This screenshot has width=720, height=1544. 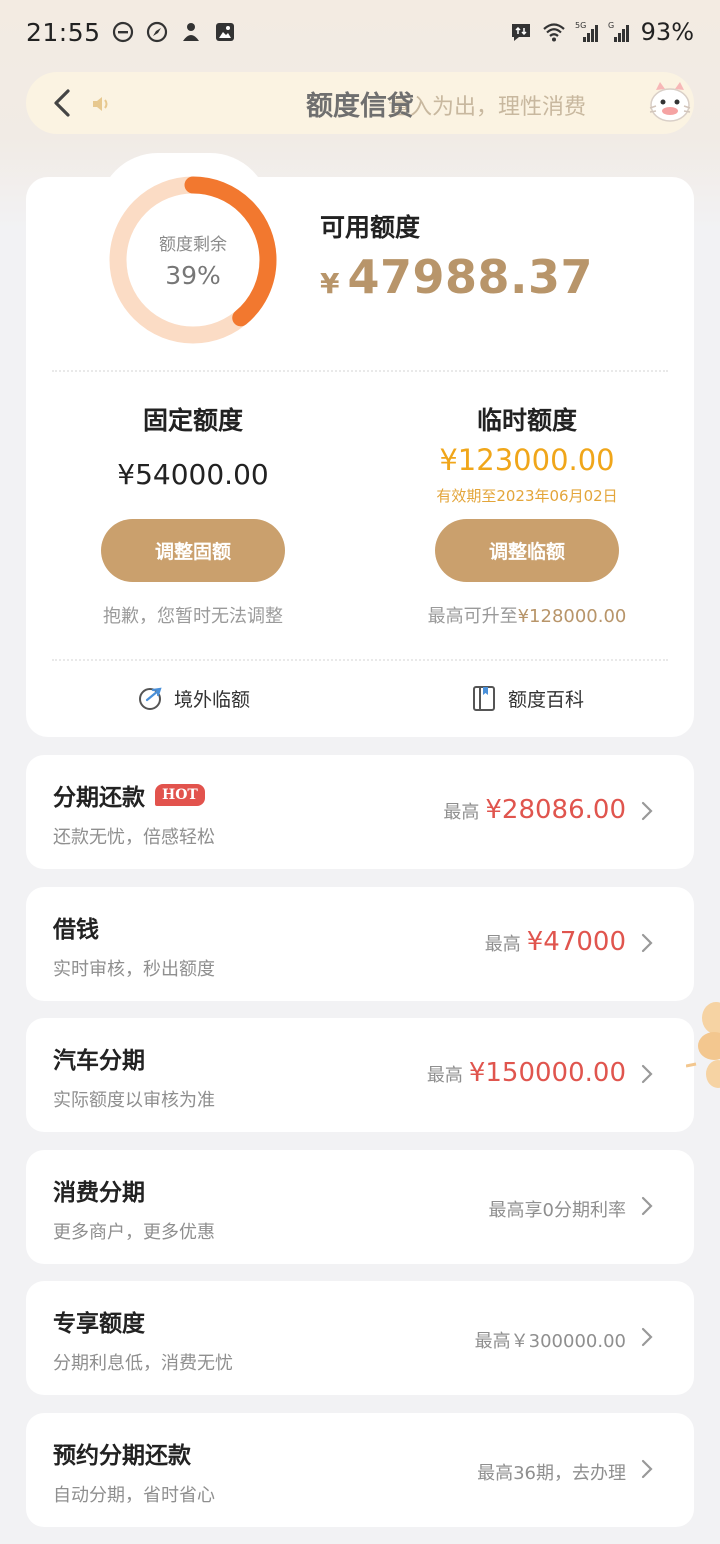 What do you see at coordinates (484, 698) in the screenshot?
I see `book-icon` at bounding box center [484, 698].